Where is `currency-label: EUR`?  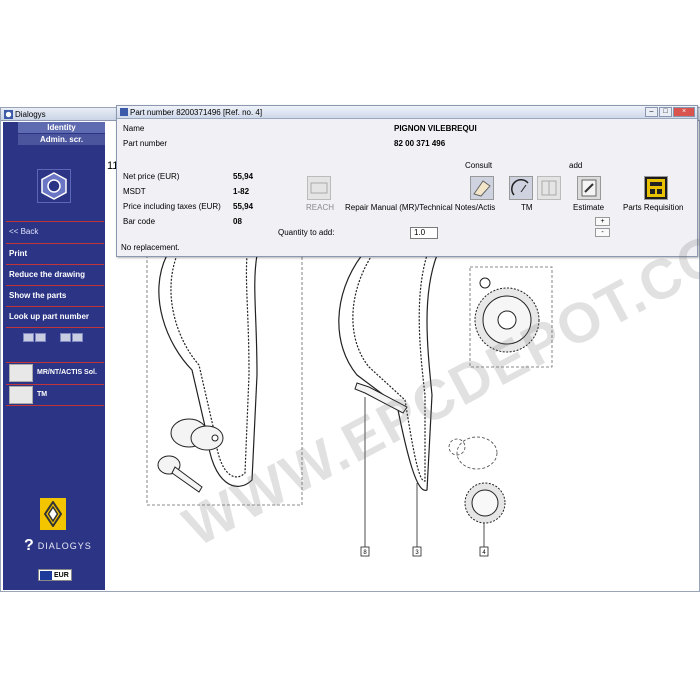
currency-label: EUR is located at coordinates (61, 575).